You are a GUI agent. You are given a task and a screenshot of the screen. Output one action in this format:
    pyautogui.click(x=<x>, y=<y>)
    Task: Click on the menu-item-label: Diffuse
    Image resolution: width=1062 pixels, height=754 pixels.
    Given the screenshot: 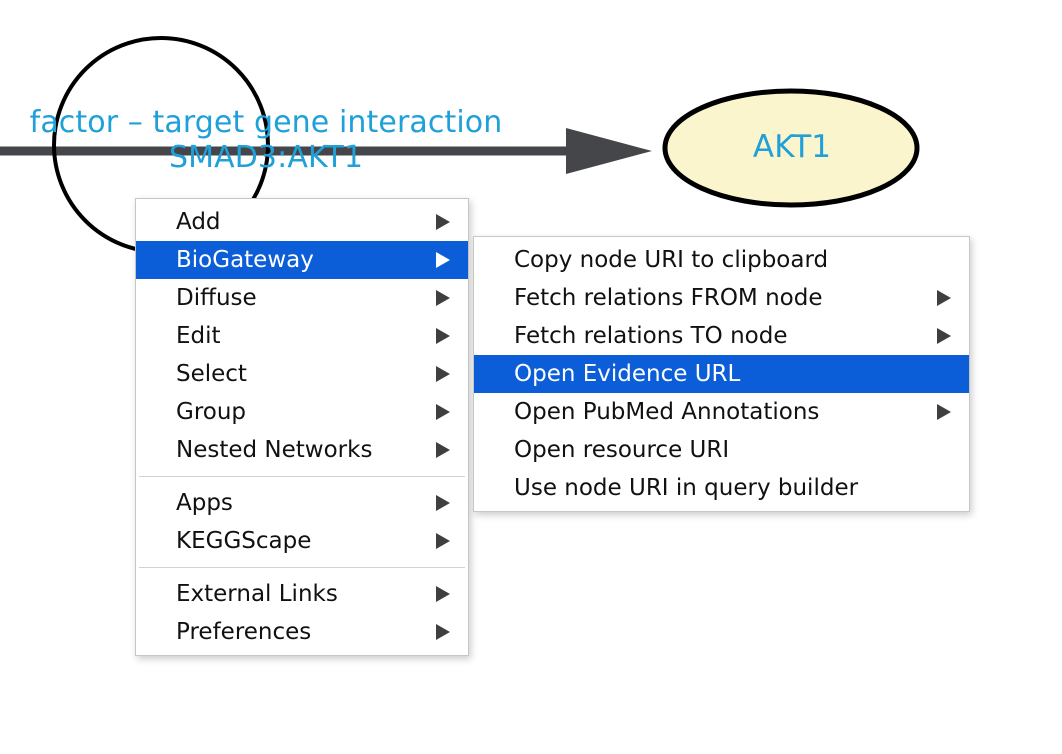 What is the action you would take?
    pyautogui.click(x=216, y=298)
    